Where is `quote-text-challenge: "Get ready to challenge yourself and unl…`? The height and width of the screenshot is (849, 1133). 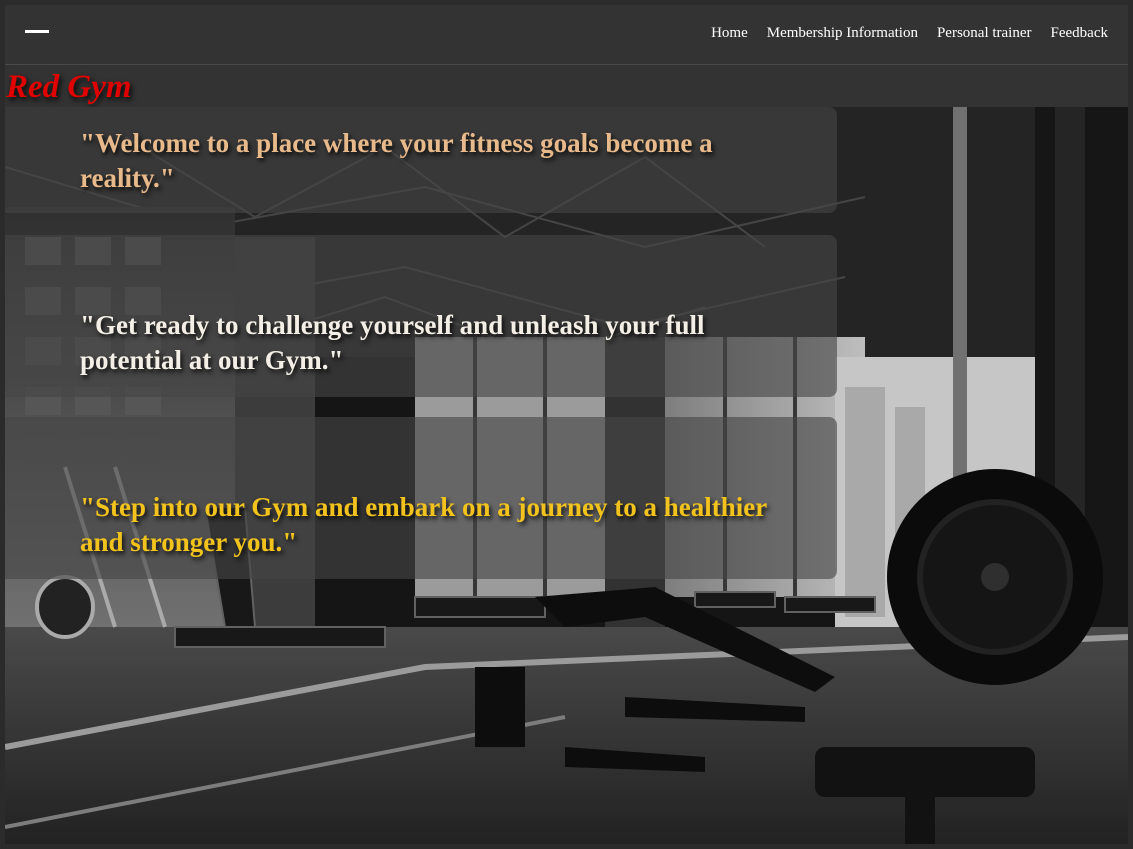 quote-text-challenge: "Get ready to challenge yourself and unl… is located at coordinates (392, 342).